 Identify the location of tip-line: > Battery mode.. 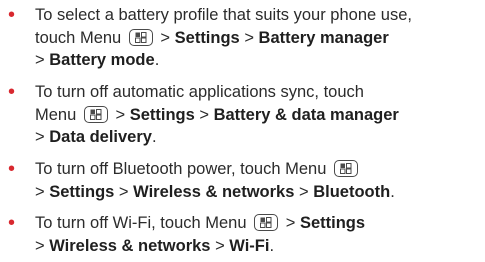
(260, 60).